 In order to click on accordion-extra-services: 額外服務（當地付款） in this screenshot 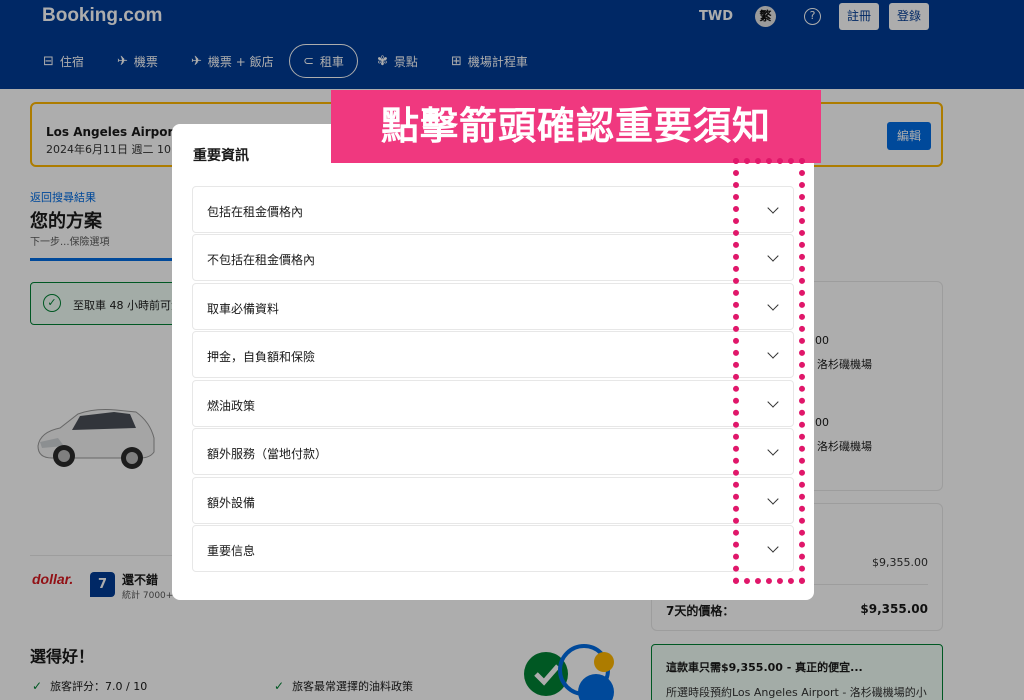, I will do `click(493, 451)`.